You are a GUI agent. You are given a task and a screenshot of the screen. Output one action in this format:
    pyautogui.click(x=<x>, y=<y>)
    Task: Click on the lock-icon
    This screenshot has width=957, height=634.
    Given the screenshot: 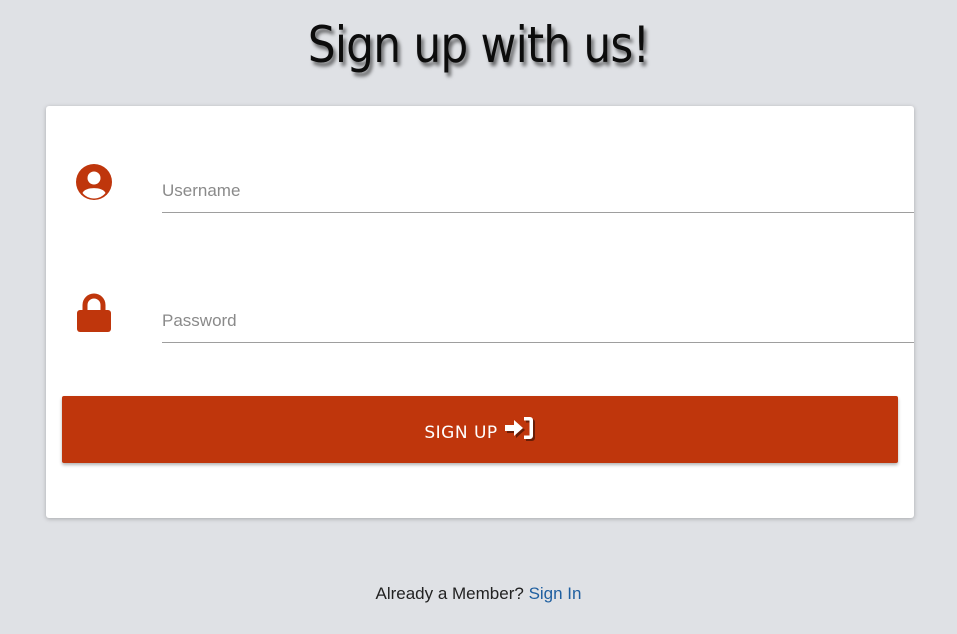 What is the action you would take?
    pyautogui.click(x=94, y=312)
    